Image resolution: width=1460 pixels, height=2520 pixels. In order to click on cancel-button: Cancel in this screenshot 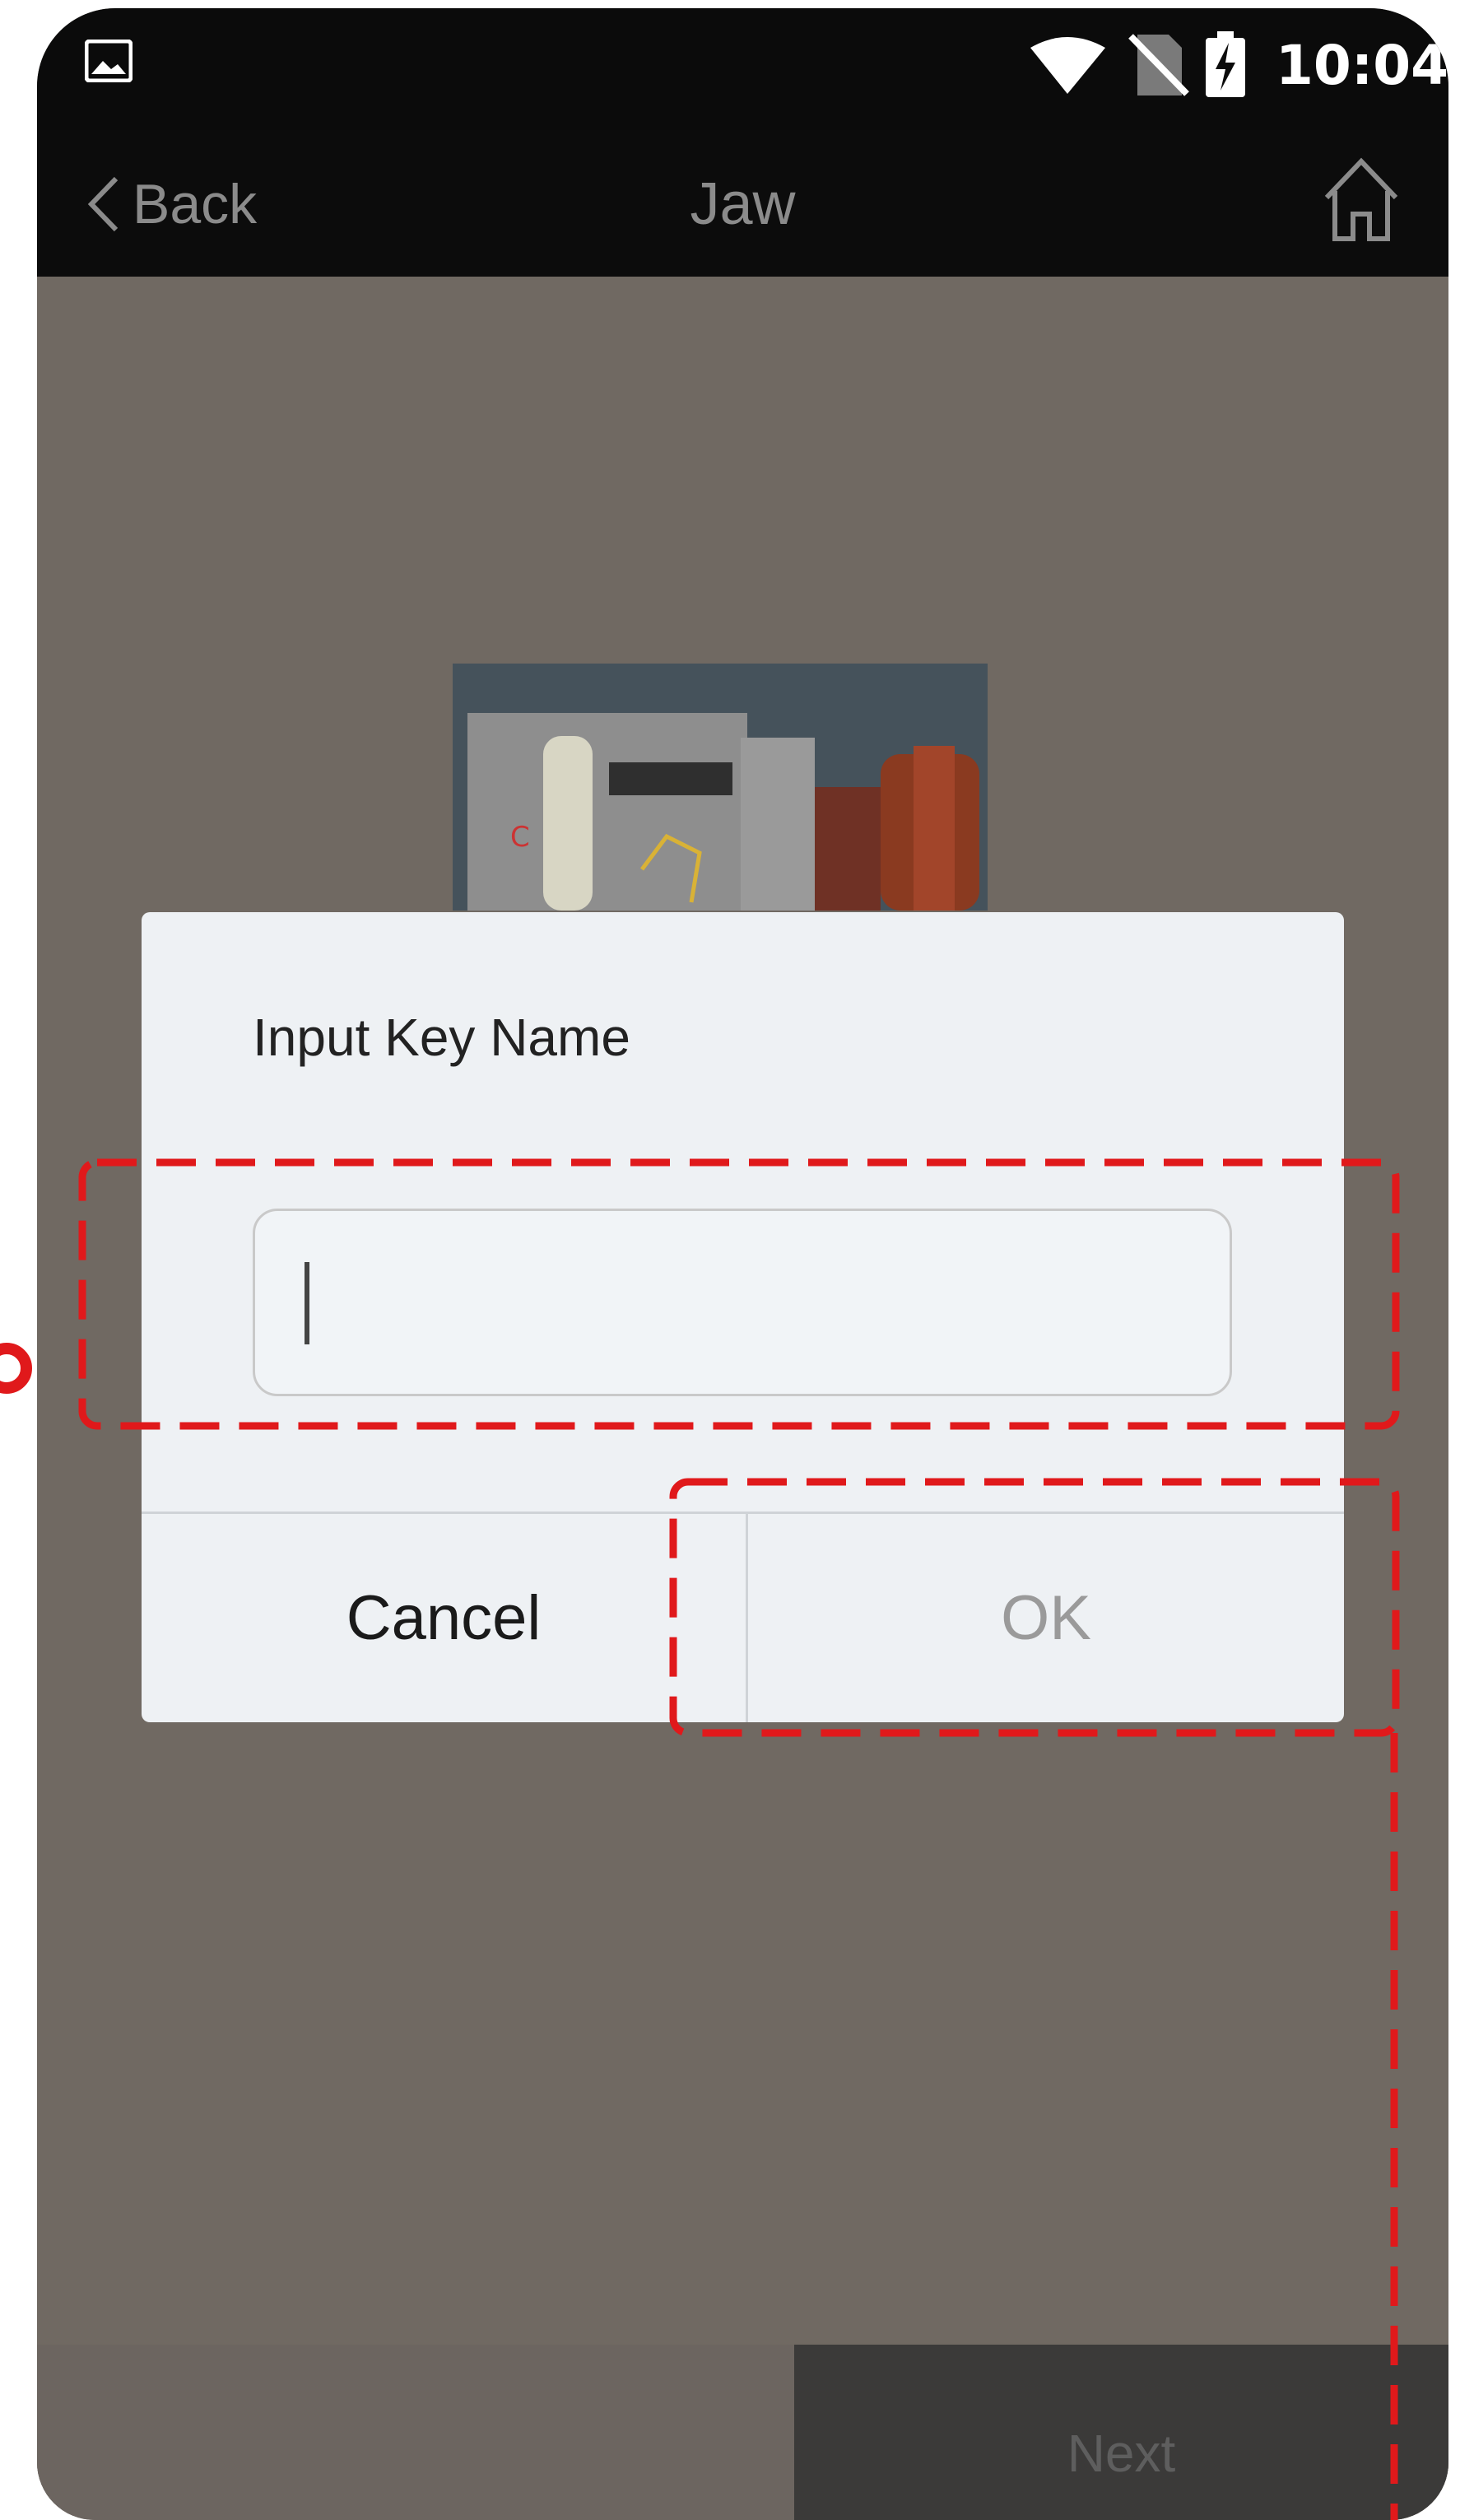, I will do `click(444, 1618)`.